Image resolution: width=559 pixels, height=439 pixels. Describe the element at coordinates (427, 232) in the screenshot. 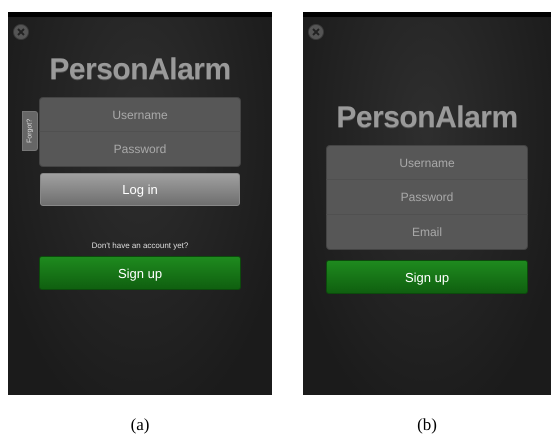

I see `input-field: Email` at that location.